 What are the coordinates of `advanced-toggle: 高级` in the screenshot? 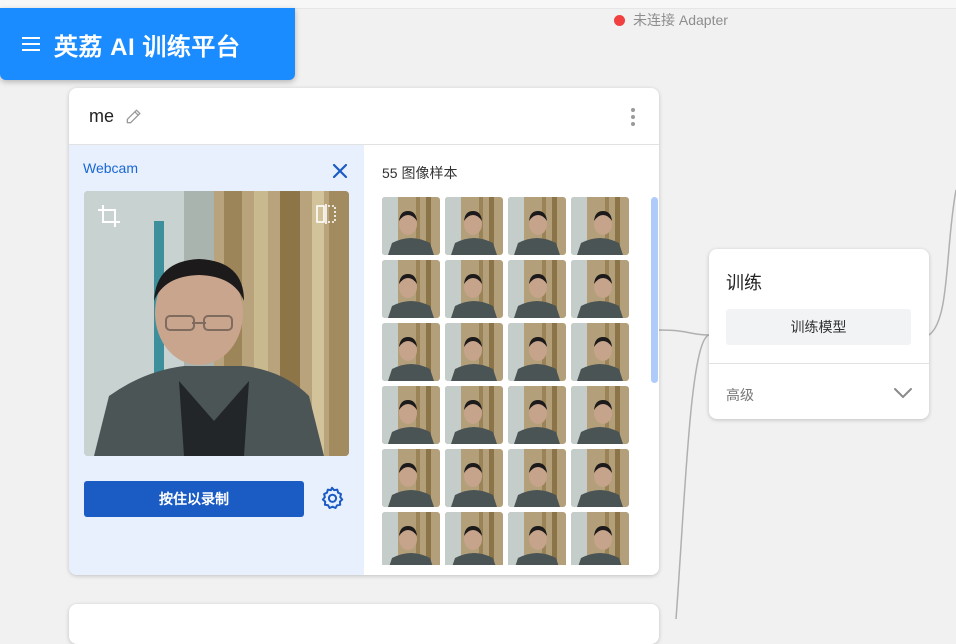 It's located at (740, 395).